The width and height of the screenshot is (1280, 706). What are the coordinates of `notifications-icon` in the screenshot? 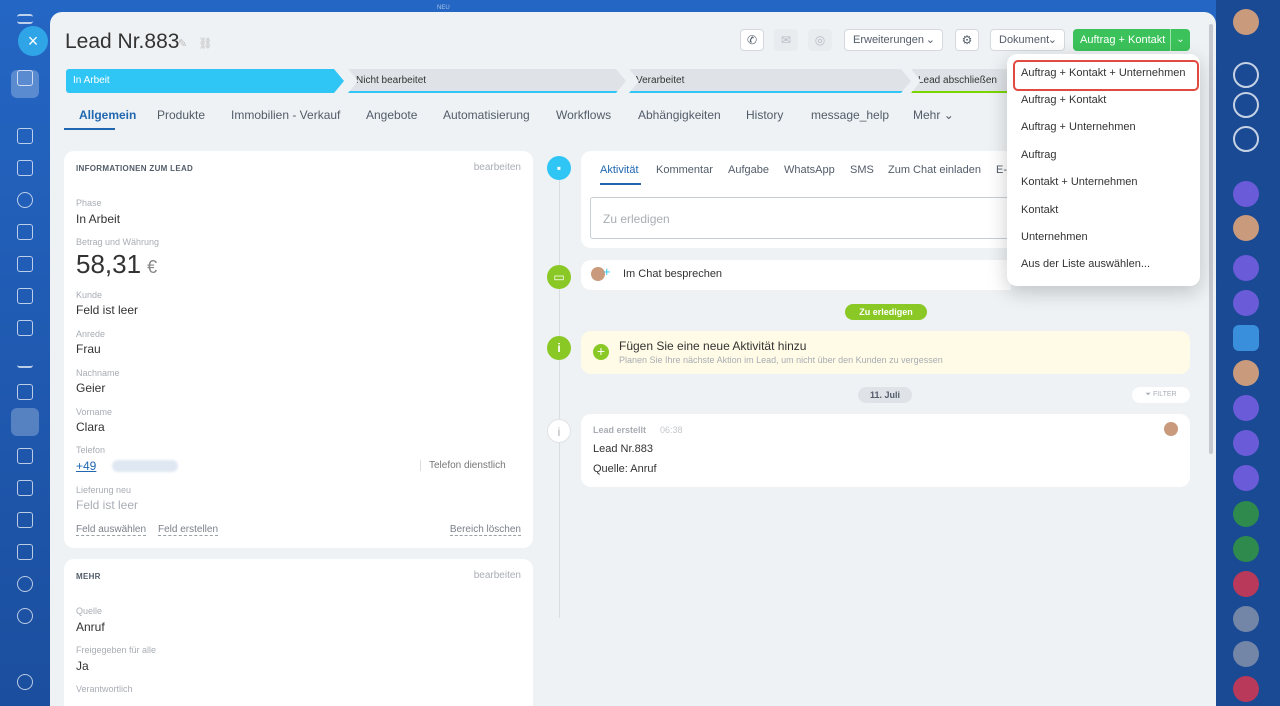 It's located at (1246, 75).